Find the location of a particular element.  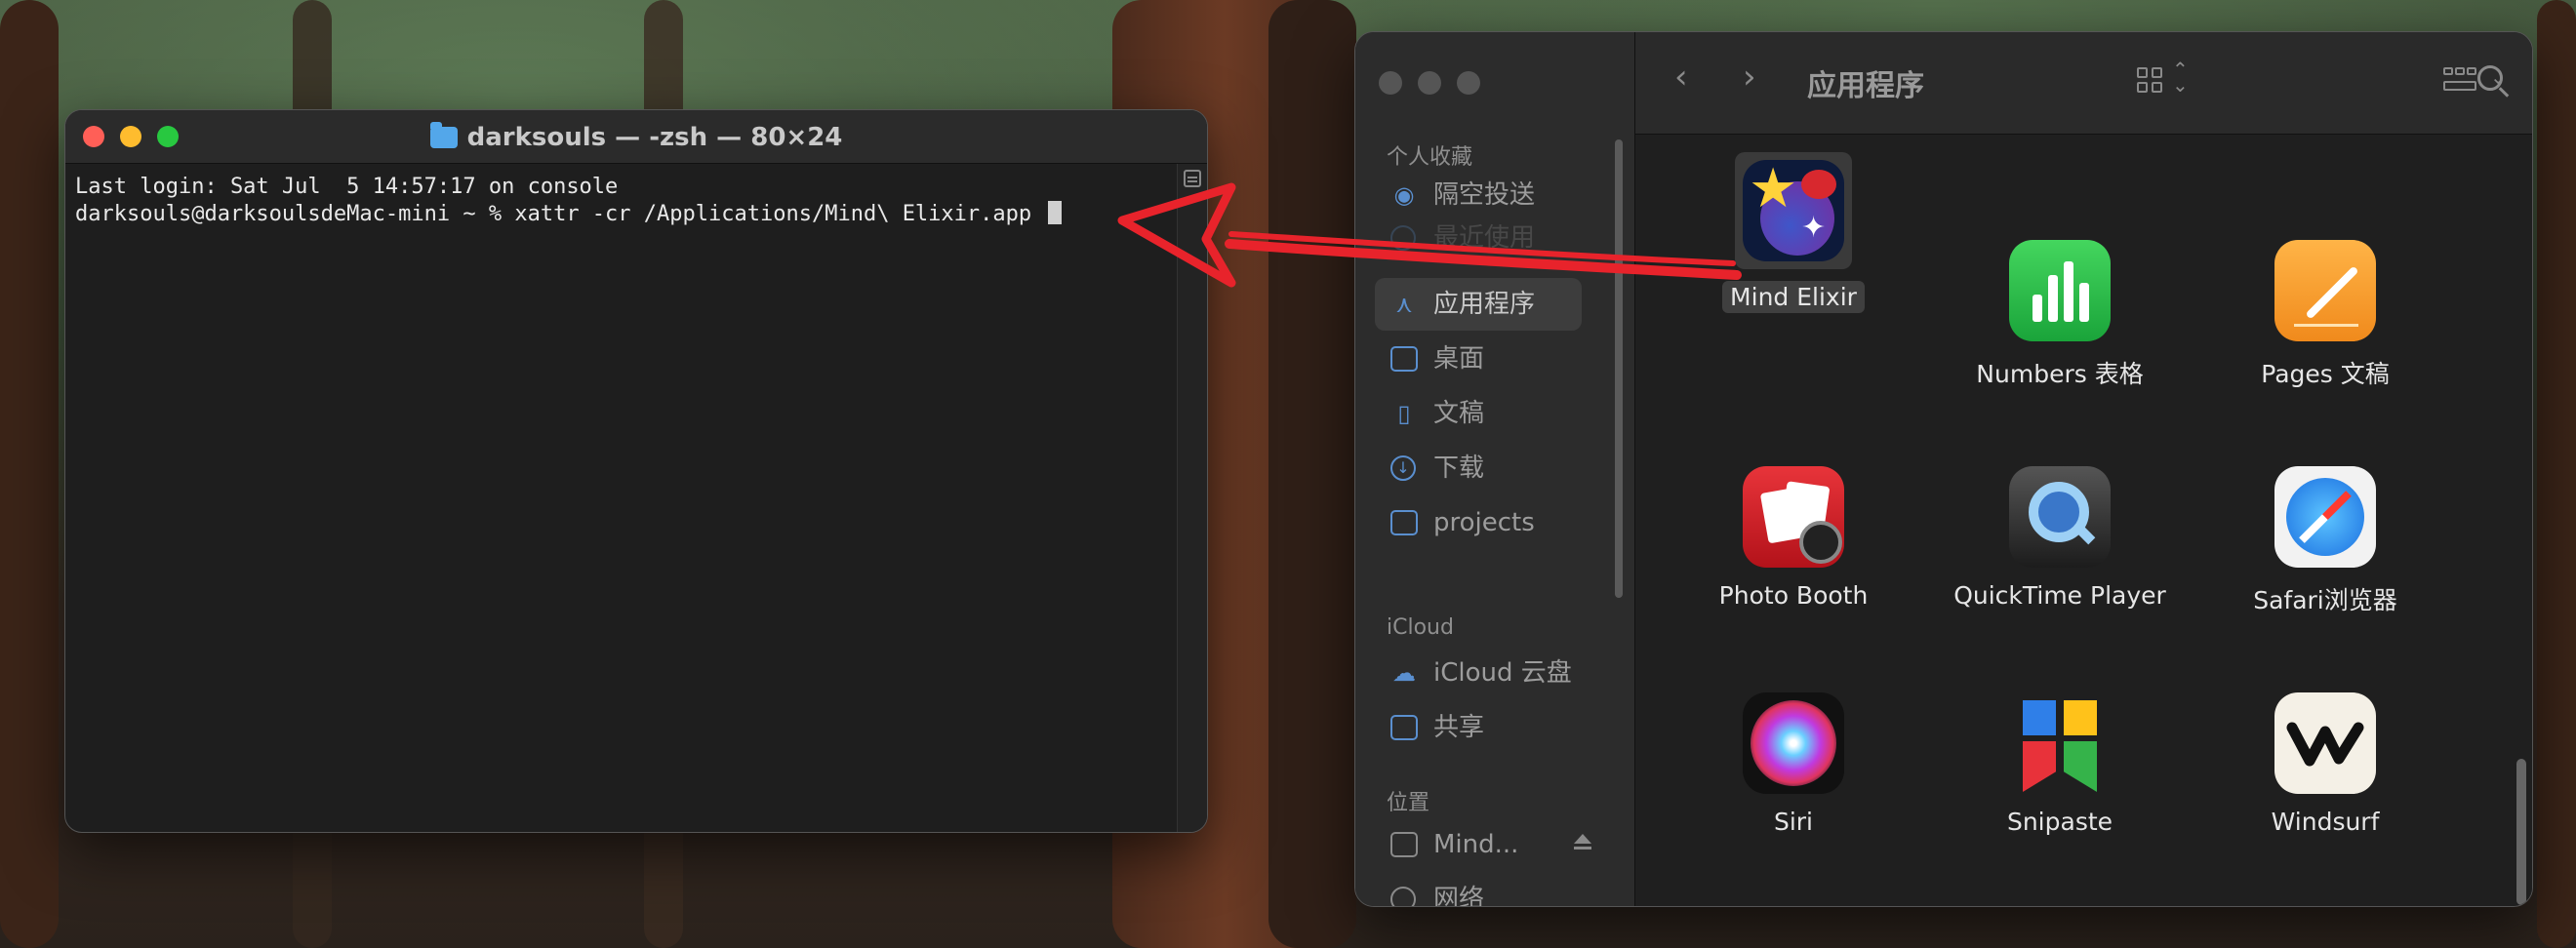

terminal-titlebar: darksouls — -zsh — 80×24 is located at coordinates (636, 137).